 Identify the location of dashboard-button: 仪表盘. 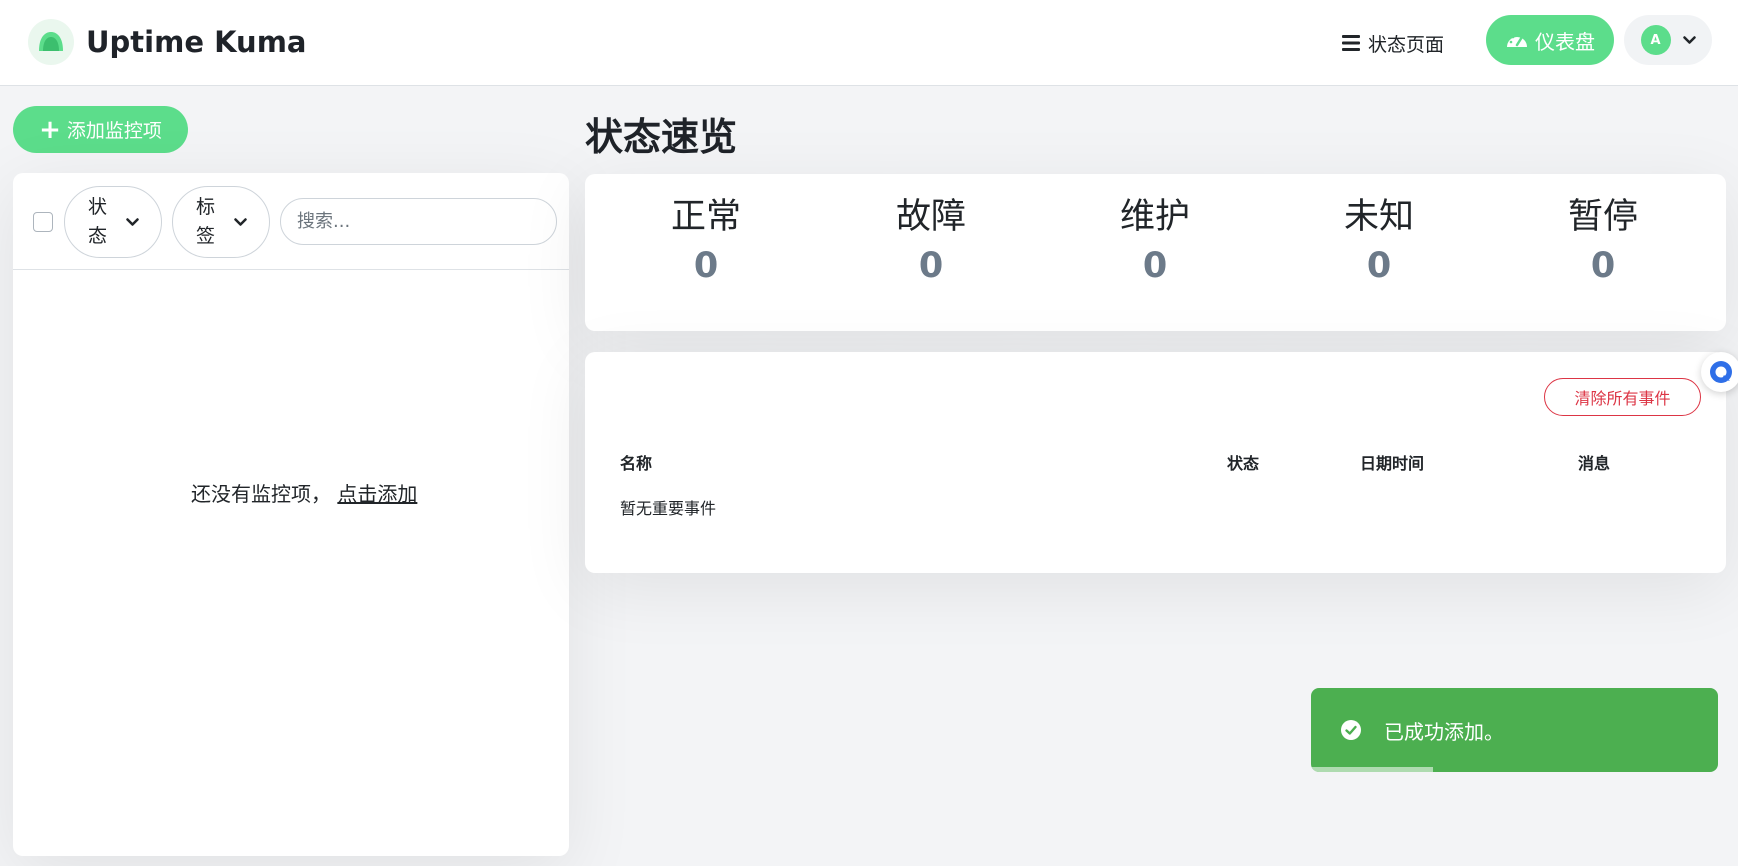
(1550, 40).